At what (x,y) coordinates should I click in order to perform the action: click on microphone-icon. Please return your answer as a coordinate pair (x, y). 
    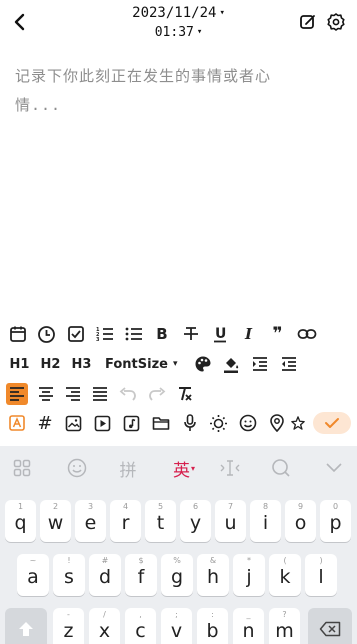
    Looking at the image, I should click on (189, 422).